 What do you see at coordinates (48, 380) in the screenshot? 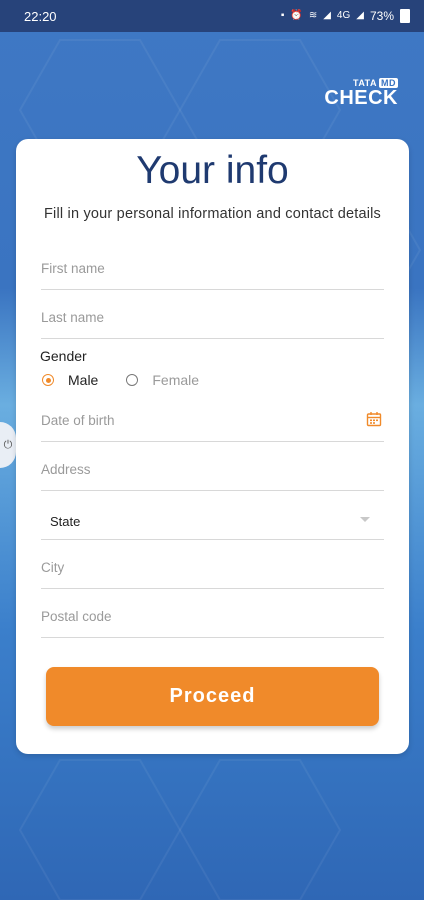
I see `gender-male-radio` at bounding box center [48, 380].